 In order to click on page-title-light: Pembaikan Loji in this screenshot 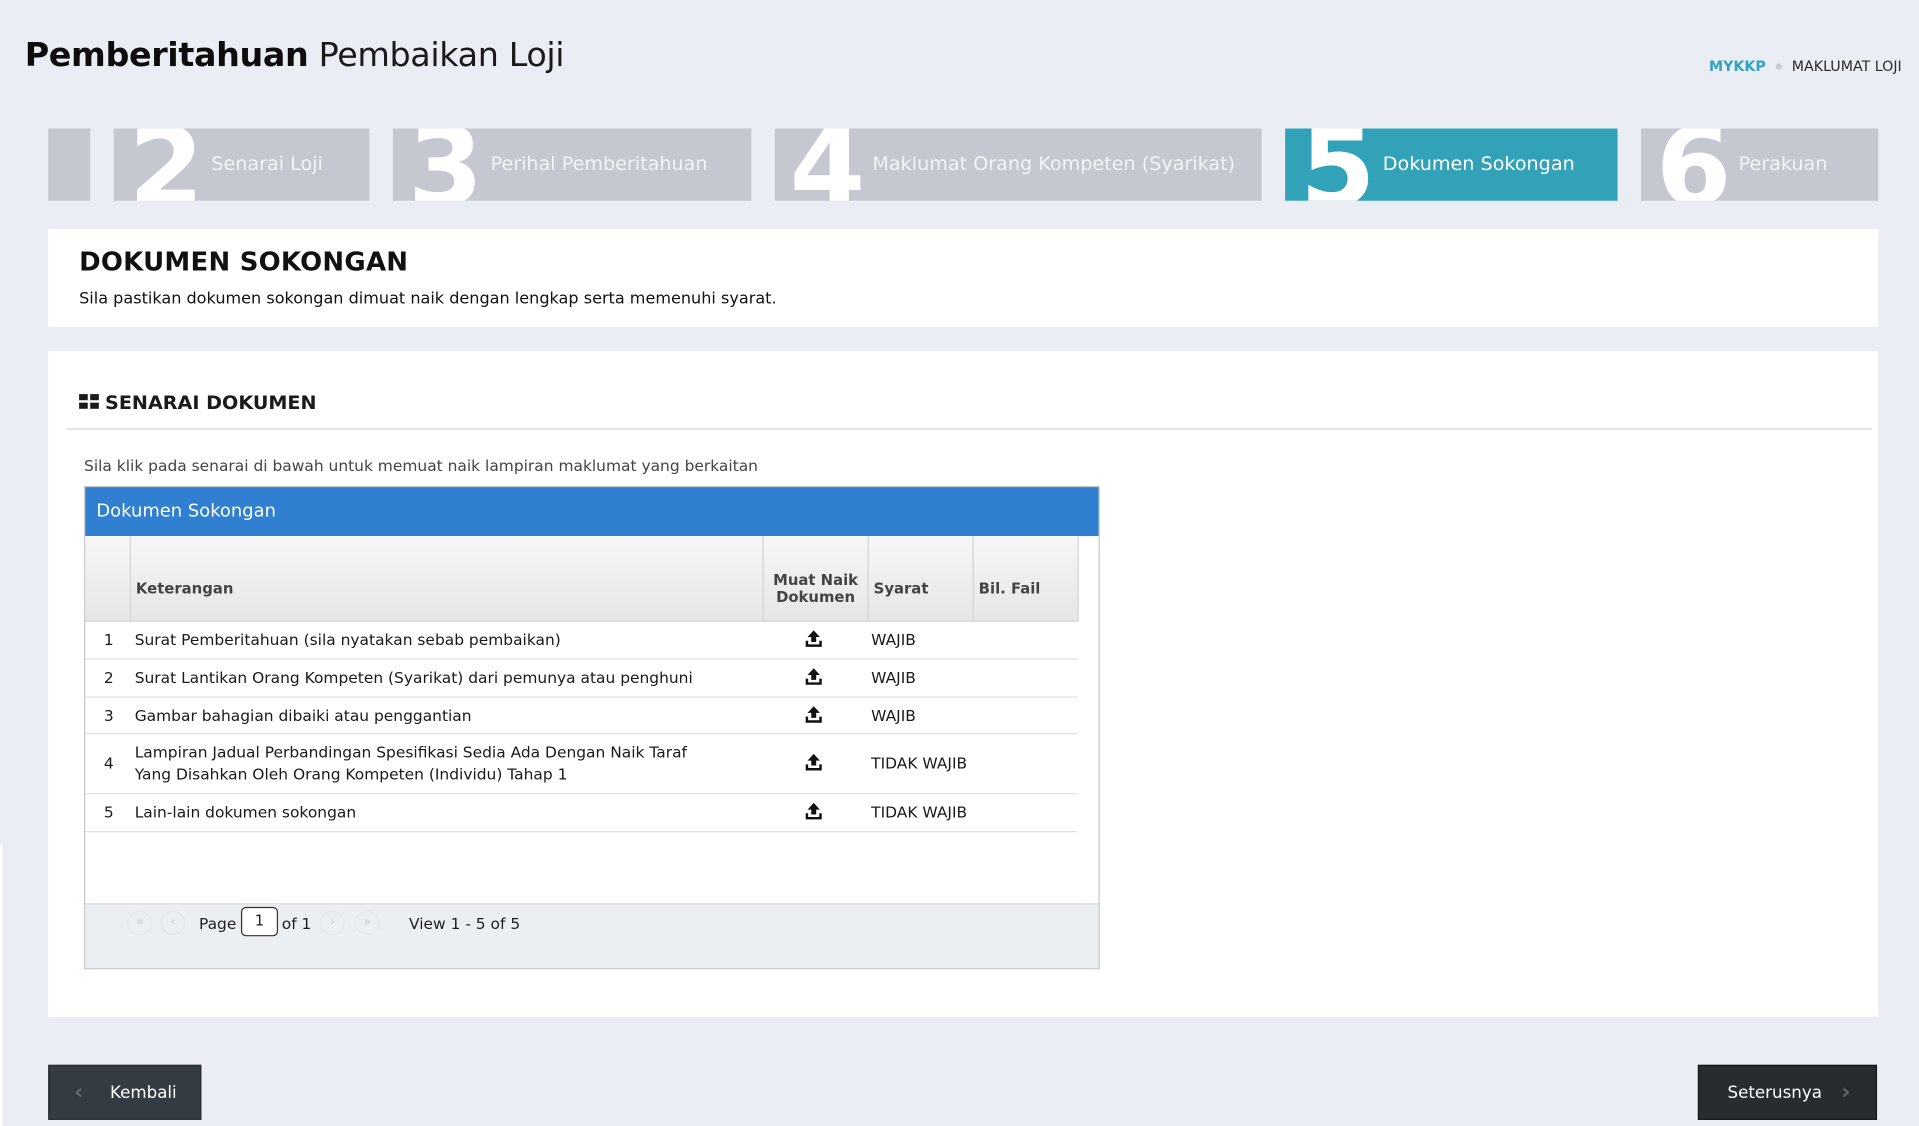, I will do `click(441, 55)`.